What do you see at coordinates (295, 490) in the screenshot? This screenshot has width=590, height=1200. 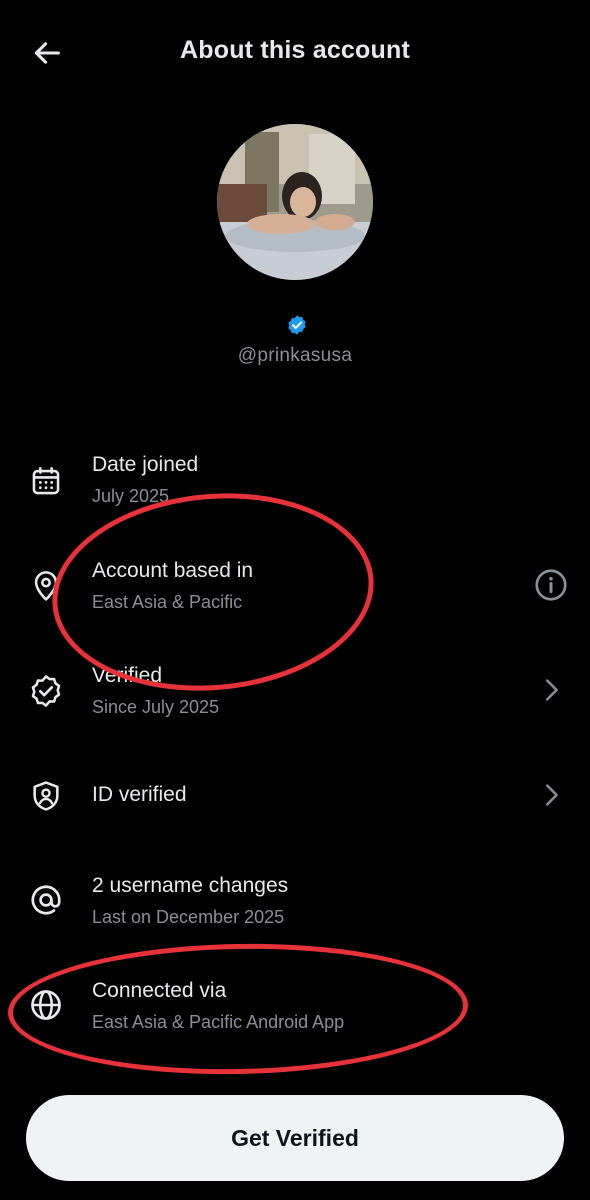 I see `row-date-joined: Date joined July 2025` at bounding box center [295, 490].